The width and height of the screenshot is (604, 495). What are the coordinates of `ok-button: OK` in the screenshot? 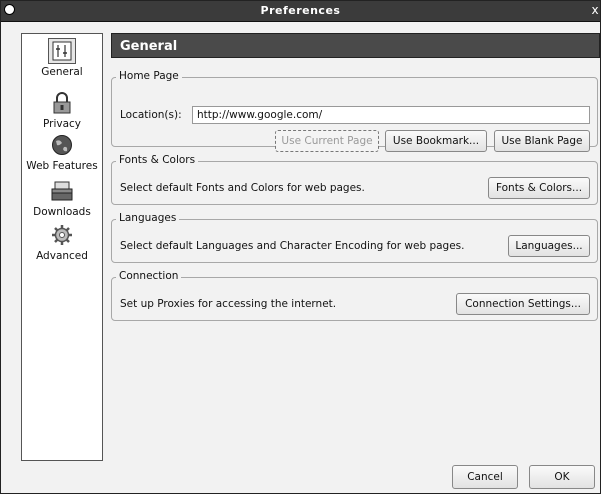 It's located at (562, 477).